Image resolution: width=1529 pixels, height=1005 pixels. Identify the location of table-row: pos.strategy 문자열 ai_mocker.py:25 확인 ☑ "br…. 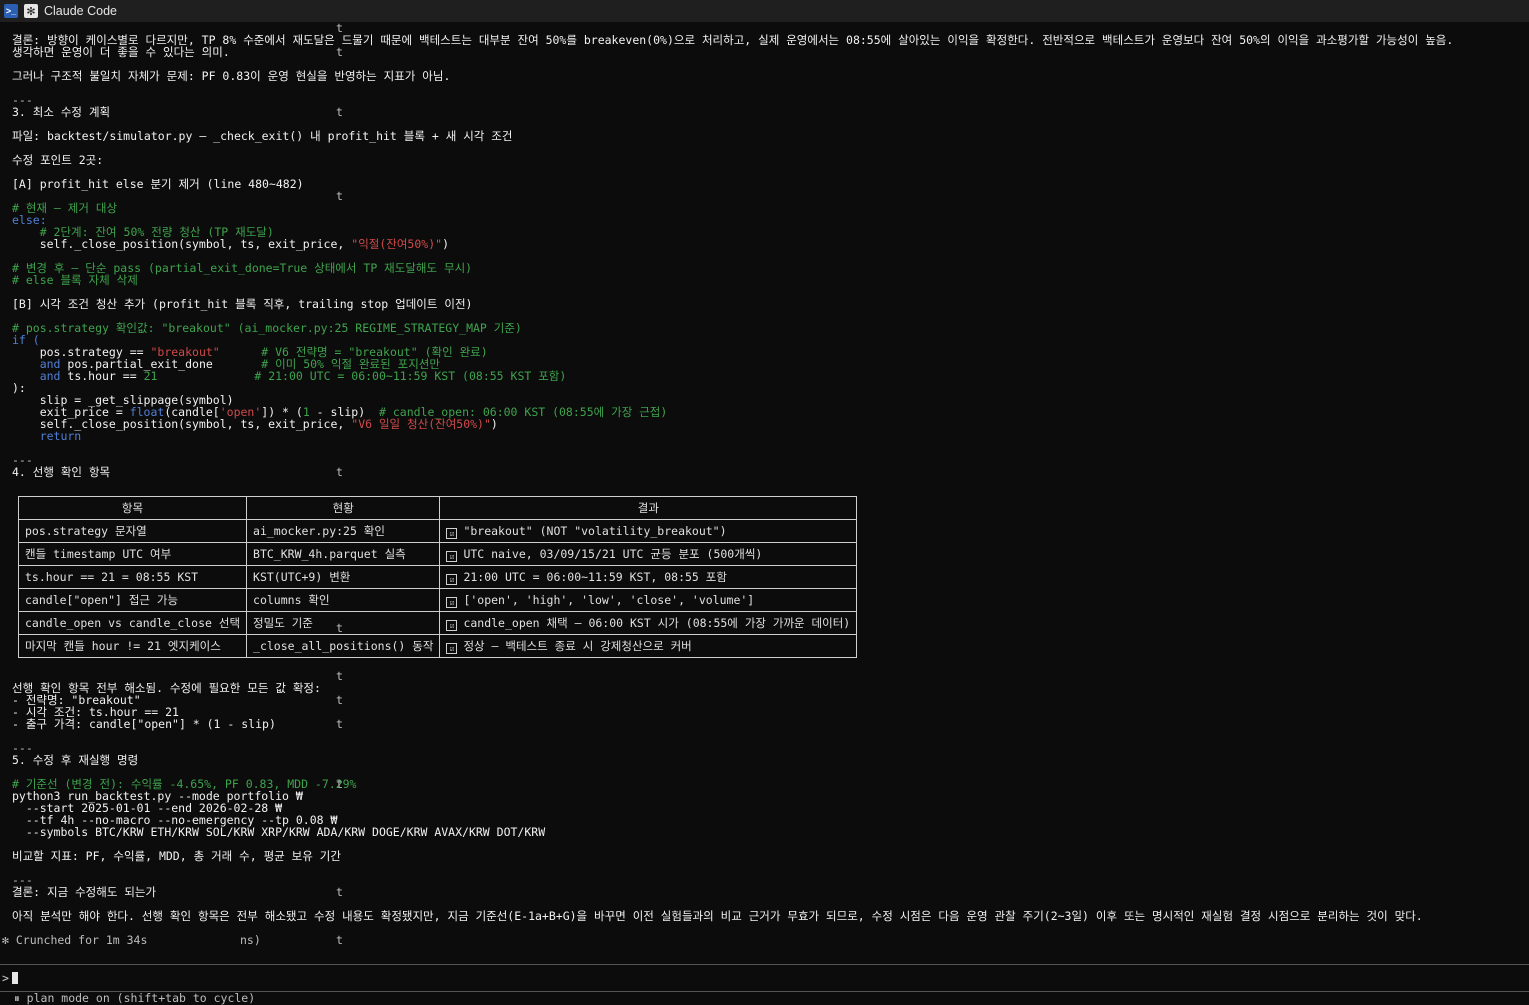
(437, 531).